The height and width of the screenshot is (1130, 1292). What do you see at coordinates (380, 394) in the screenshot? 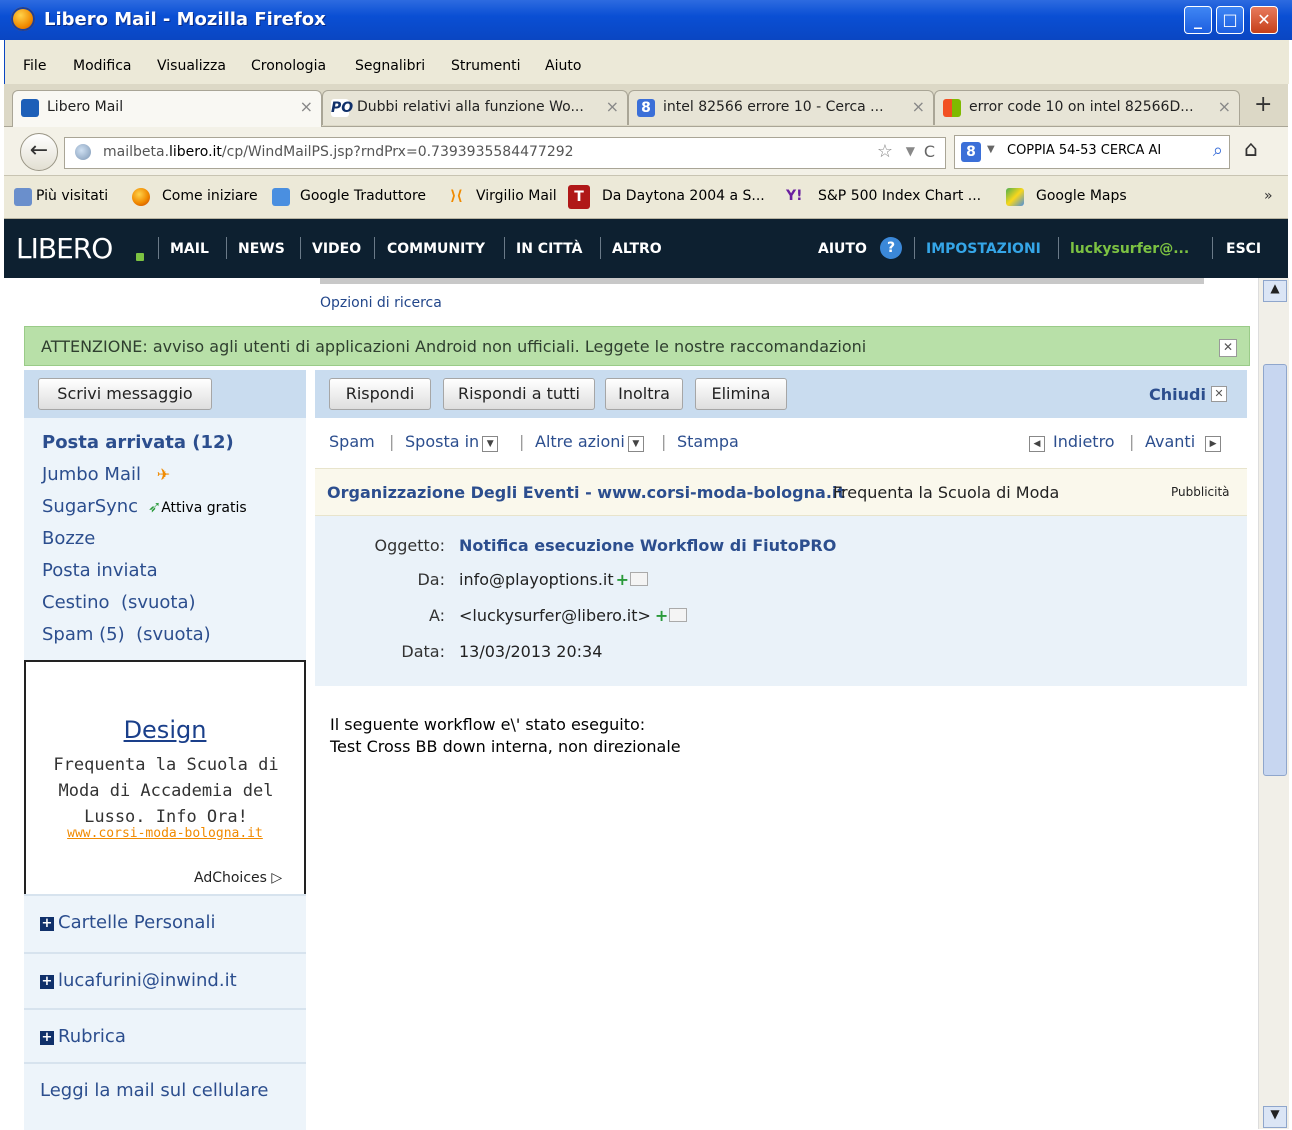
I see `rispondi-button: Rispondi` at bounding box center [380, 394].